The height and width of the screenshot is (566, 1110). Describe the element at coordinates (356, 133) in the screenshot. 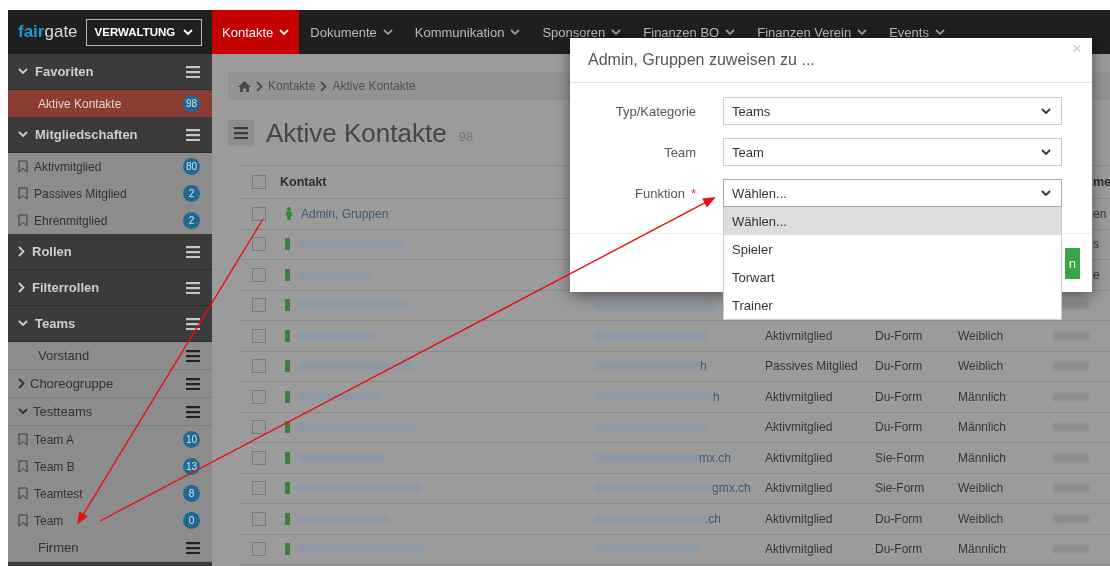

I see `page-title: Aktive Kontakte` at that location.